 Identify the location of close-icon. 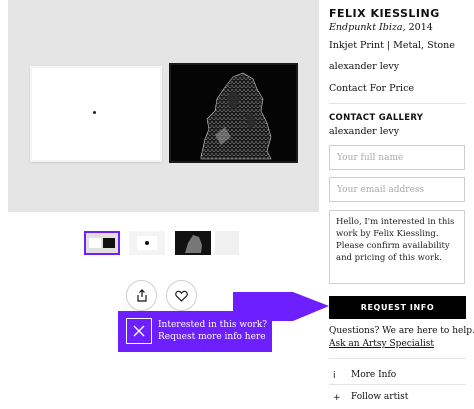
(139, 331).